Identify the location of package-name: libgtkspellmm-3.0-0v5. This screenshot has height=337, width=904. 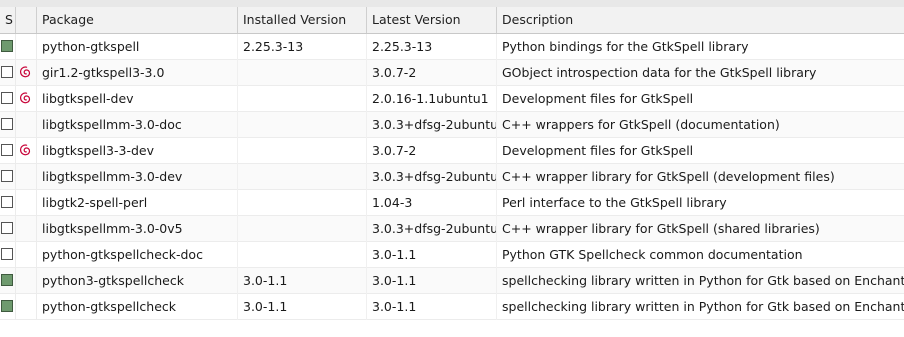
(137, 229).